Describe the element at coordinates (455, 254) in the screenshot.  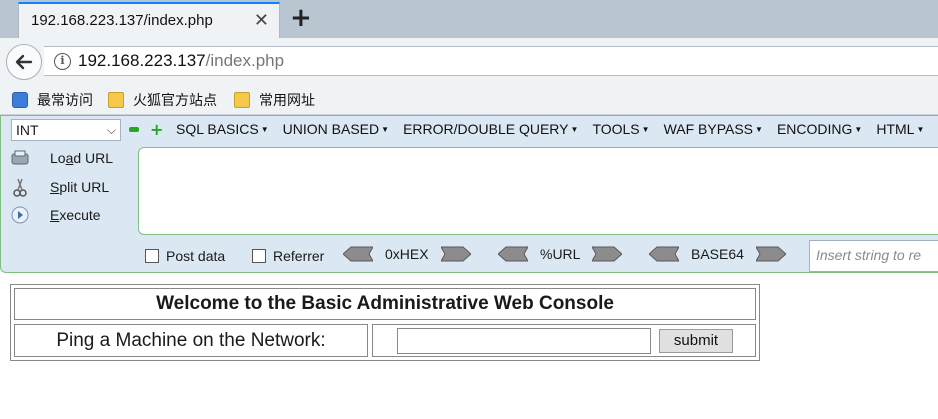
I see `hex-encode-arrow-icon` at that location.